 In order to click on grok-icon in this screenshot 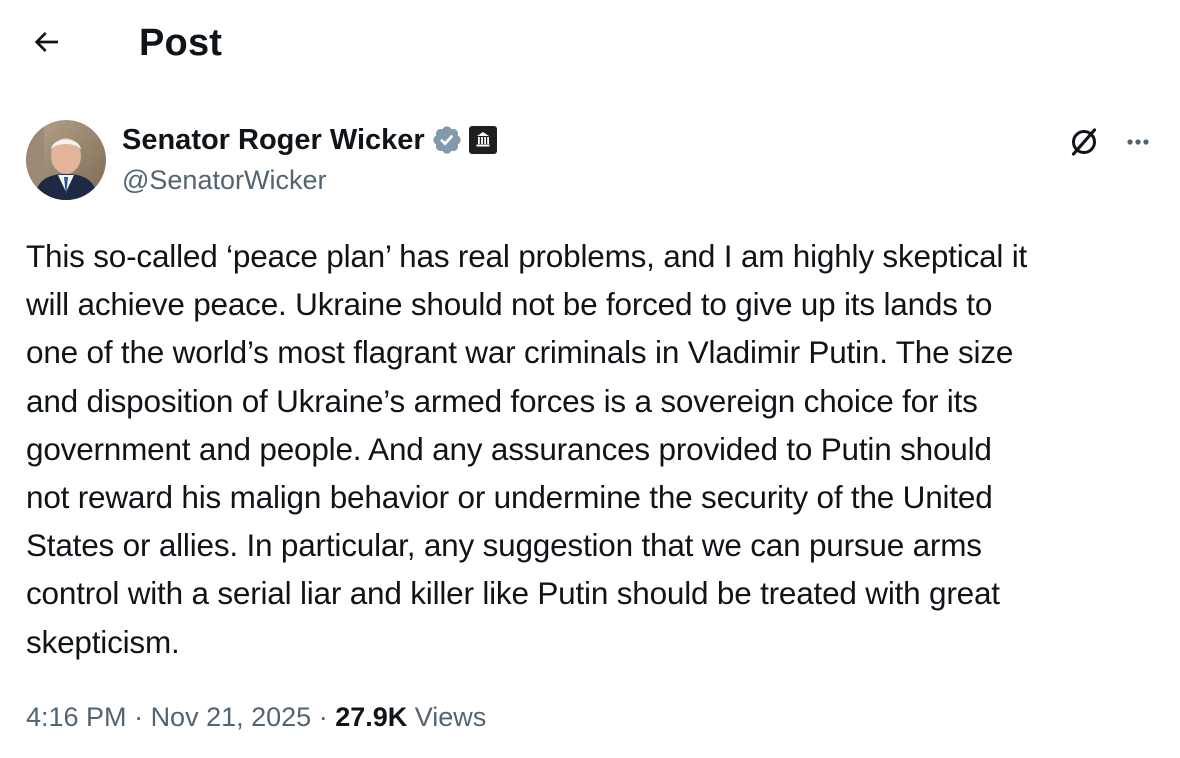, I will do `click(1084, 144)`.